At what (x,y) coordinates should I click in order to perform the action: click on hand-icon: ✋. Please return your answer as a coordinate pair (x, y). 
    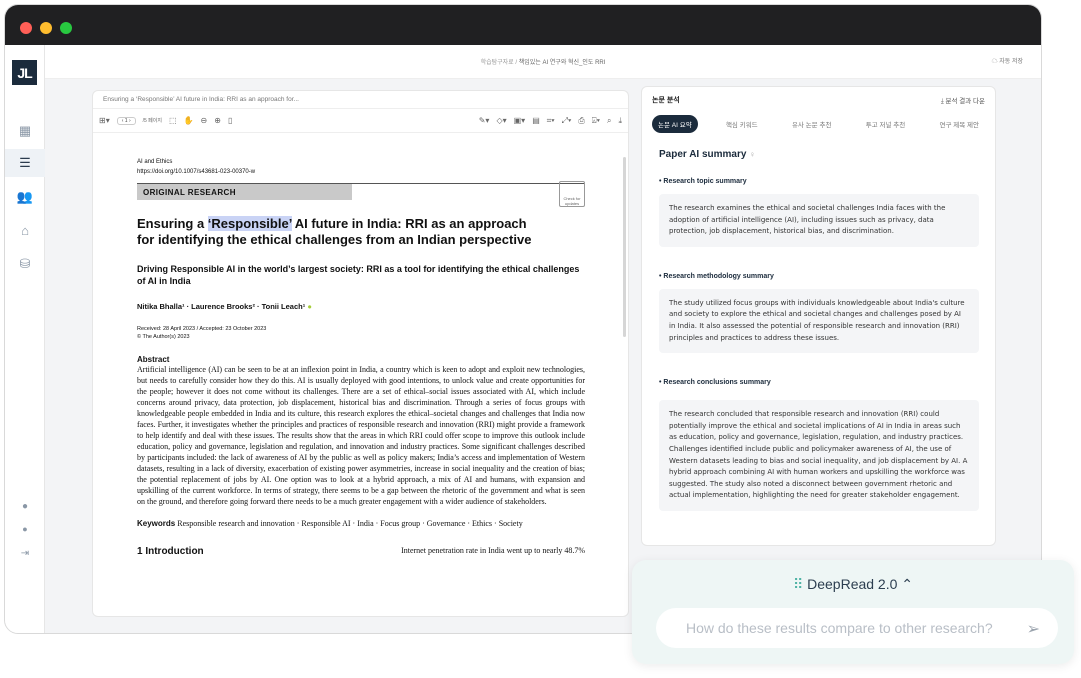
    Looking at the image, I should click on (189, 120).